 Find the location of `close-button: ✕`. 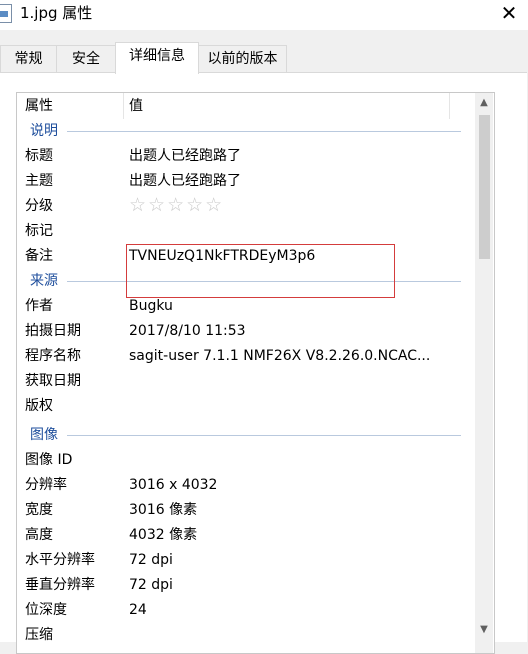

close-button: ✕ is located at coordinates (509, 14).